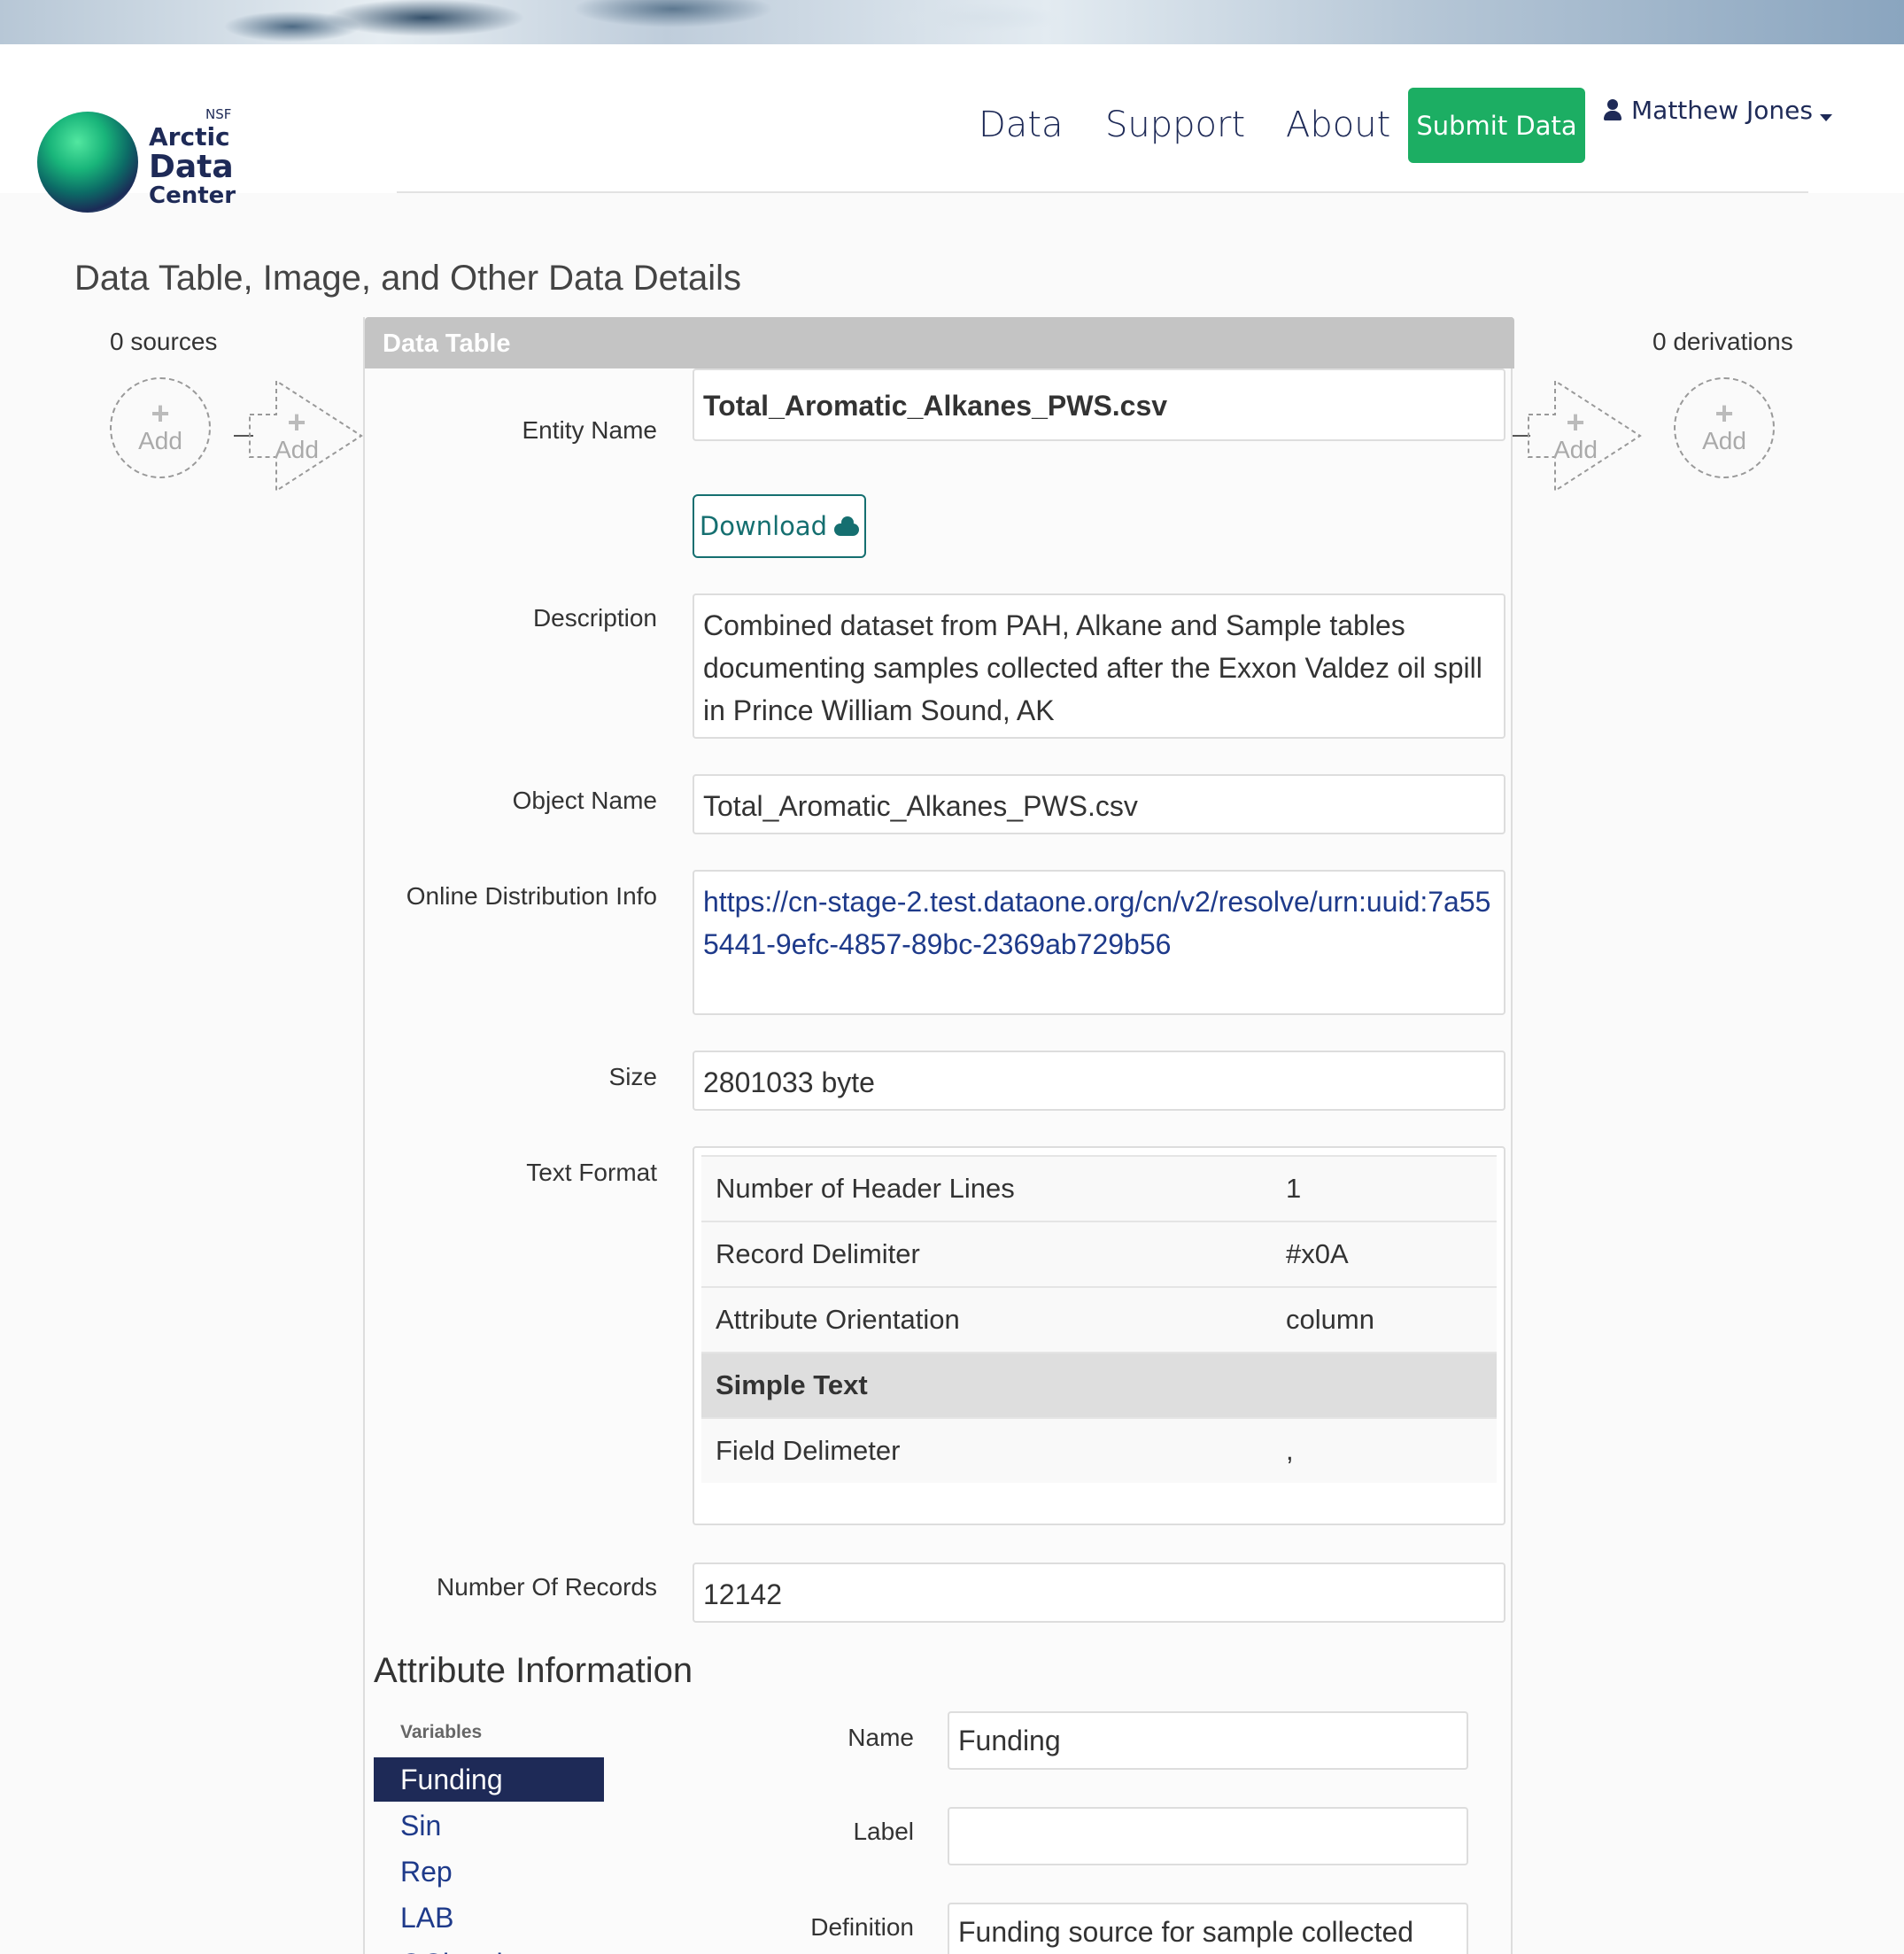 This screenshot has height=1954, width=1904. I want to click on table-row: Field Delimeter ,, so click(1099, 1450).